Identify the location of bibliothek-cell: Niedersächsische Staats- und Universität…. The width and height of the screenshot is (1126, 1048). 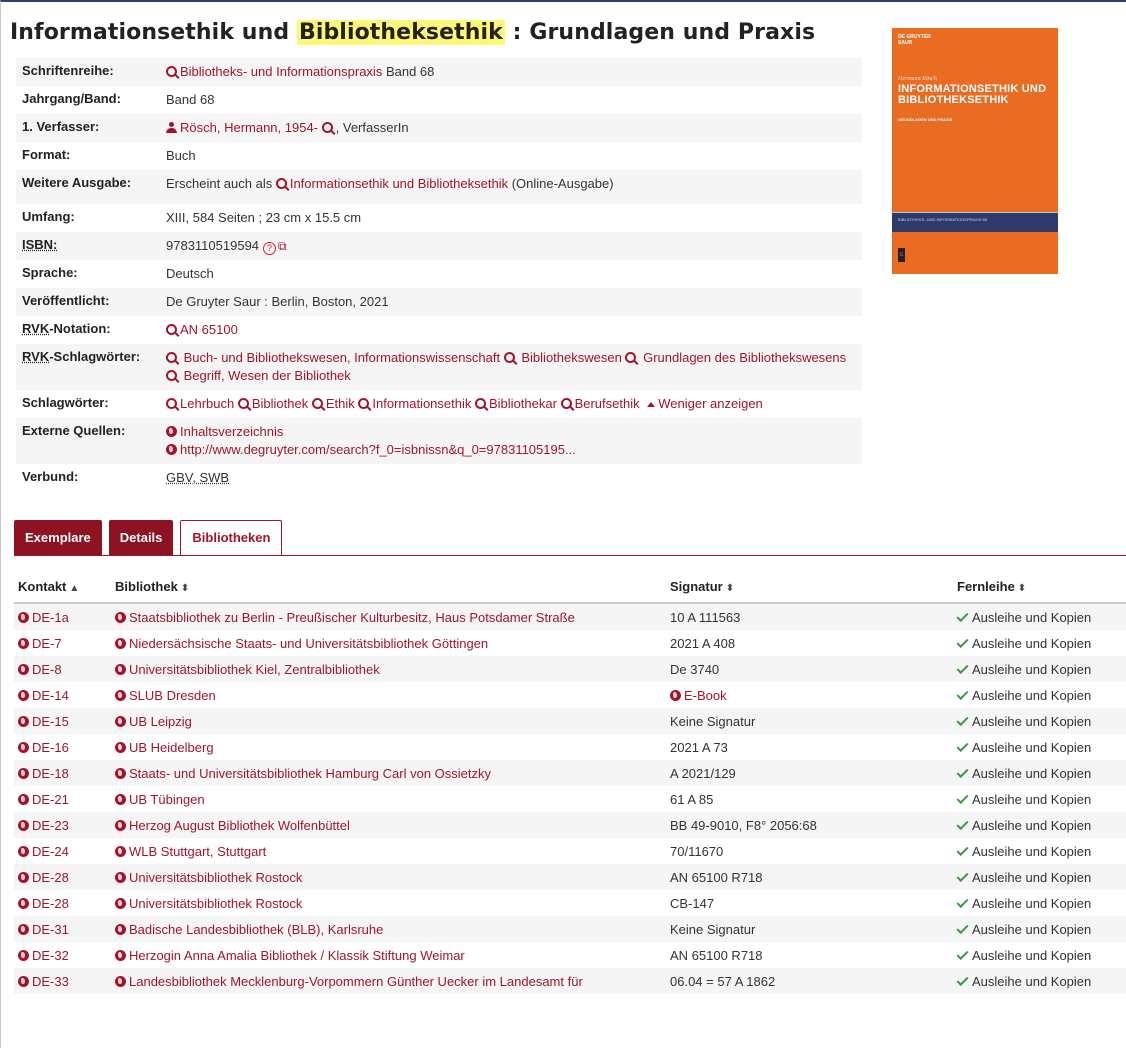
(392, 643).